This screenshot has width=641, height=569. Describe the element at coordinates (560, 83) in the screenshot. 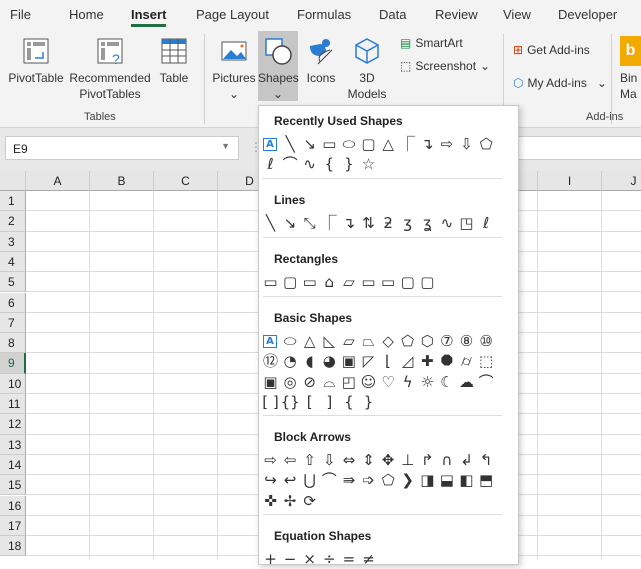

I see `my-addins-button: ⬡ My Add-ins ⌄` at that location.